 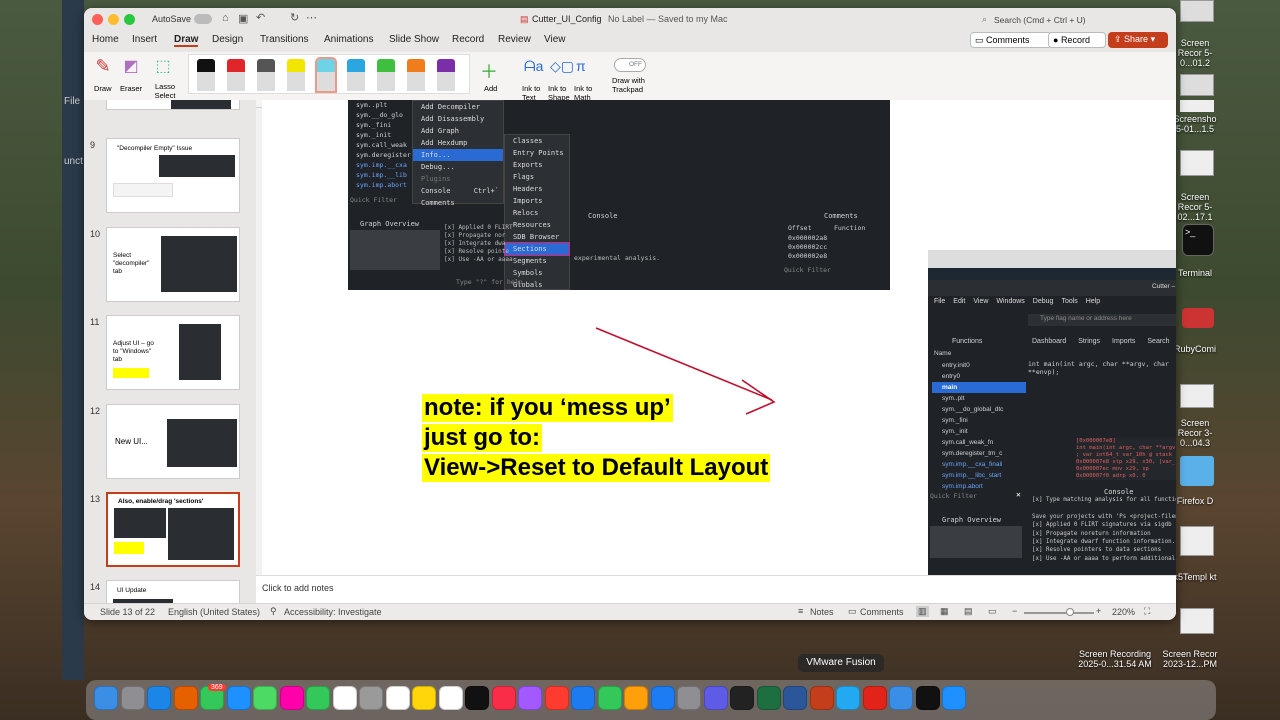 I want to click on notes-button: Notes, so click(x=822, y=612).